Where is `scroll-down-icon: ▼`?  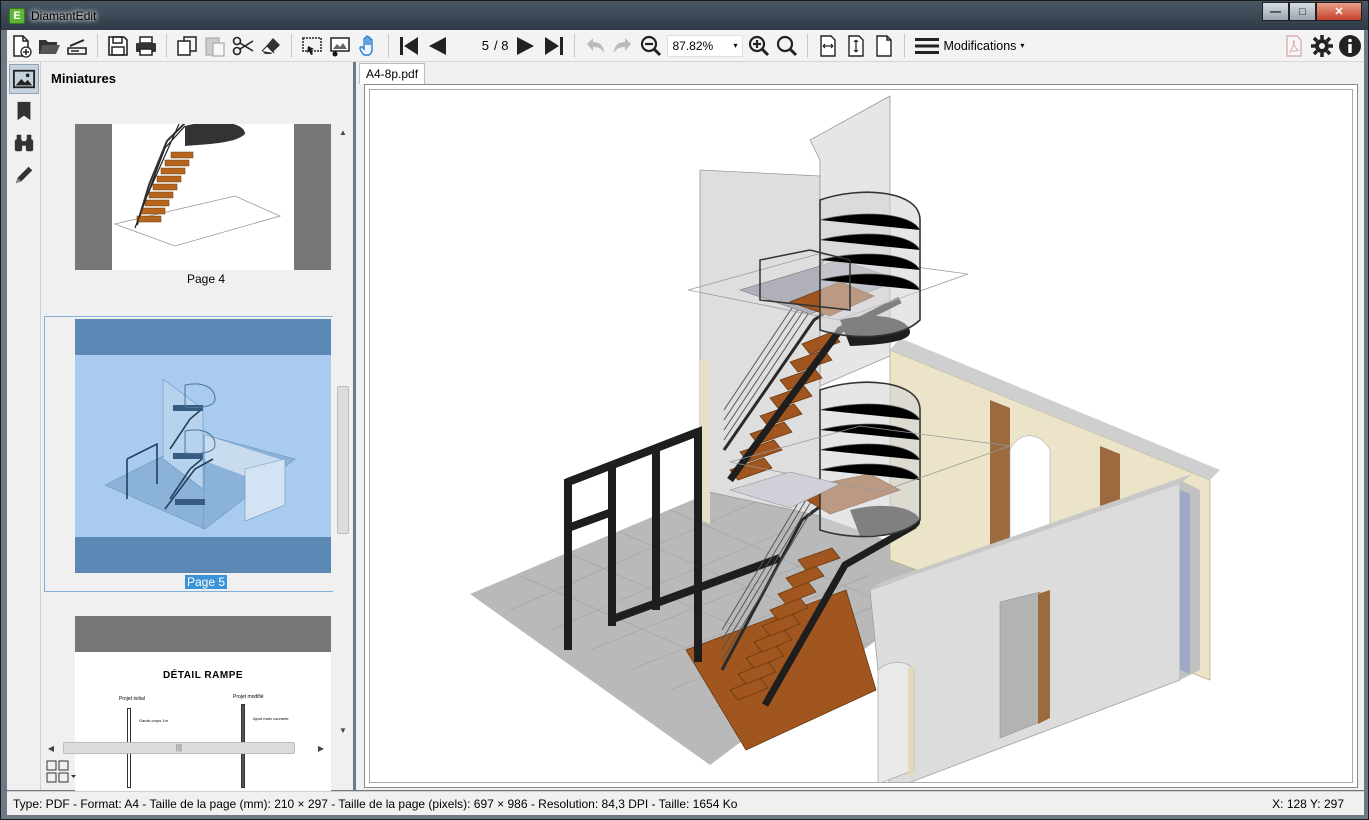
scroll-down-icon: ▼ is located at coordinates (343, 730).